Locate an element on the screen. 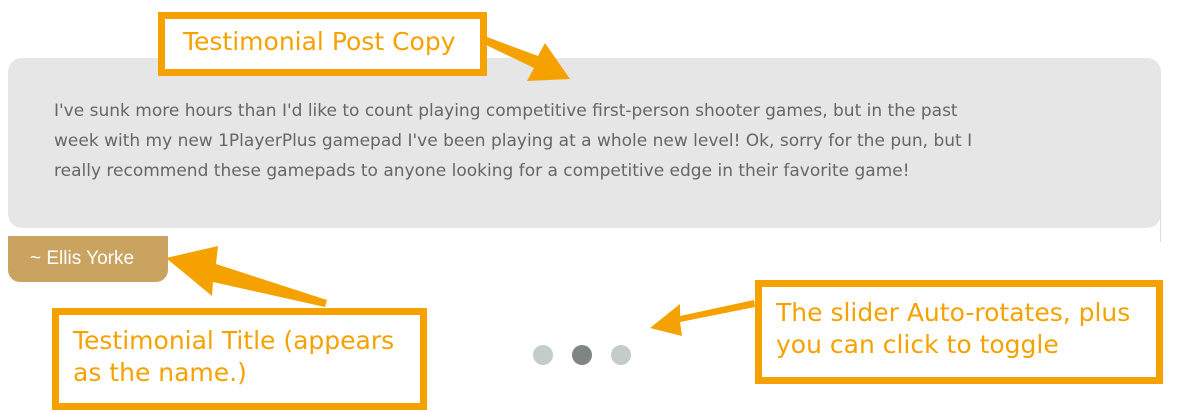 This screenshot has height=411, width=1189. annotation-title-line-1: Testimonial Title (appears is located at coordinates (234, 340).